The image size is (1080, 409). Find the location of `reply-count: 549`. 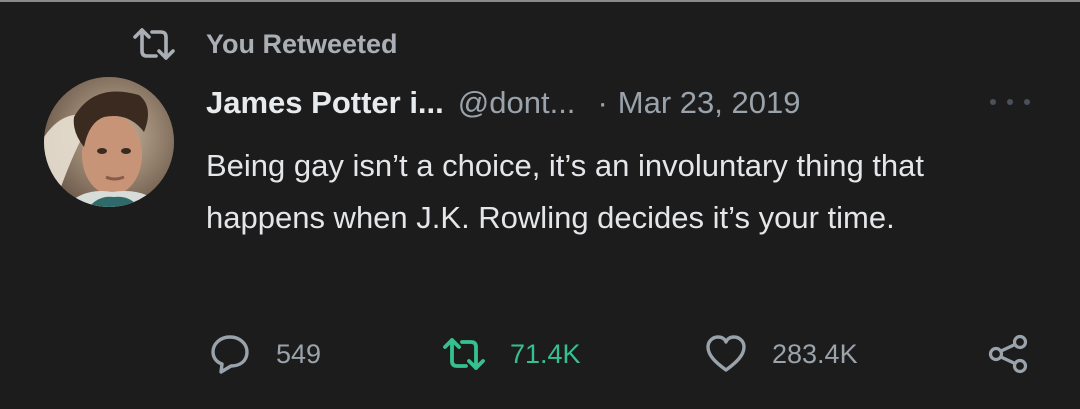

reply-count: 549 is located at coordinates (299, 353).